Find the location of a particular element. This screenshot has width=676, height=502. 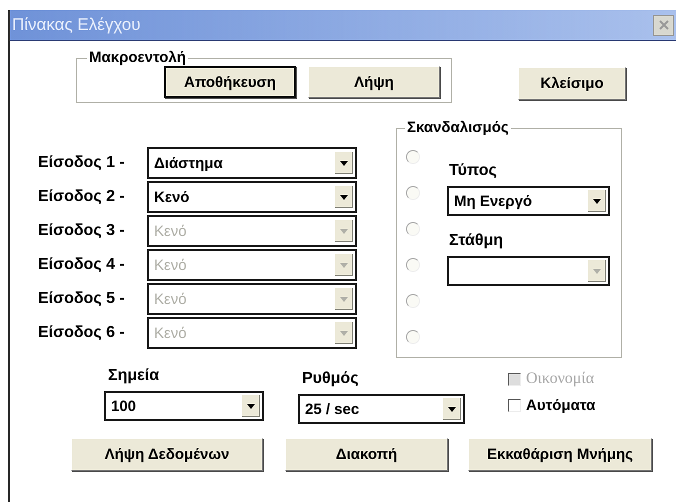

button: Αποθήκευση is located at coordinates (230, 82).